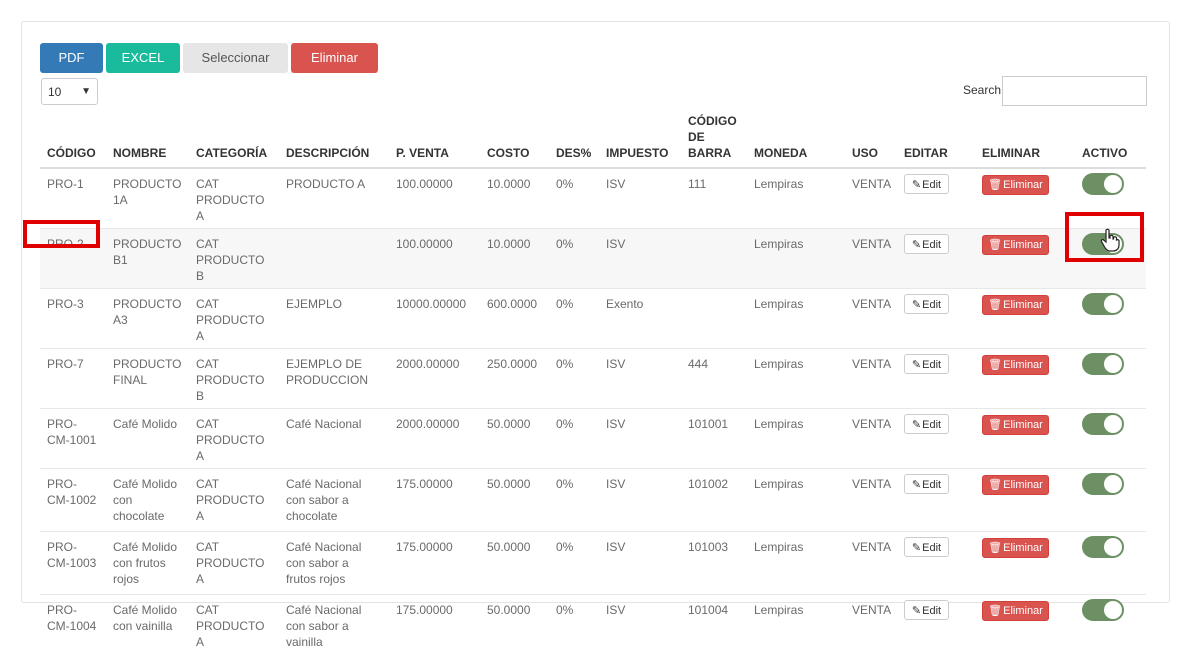  I want to click on cell-barra: 101001, so click(714, 439).